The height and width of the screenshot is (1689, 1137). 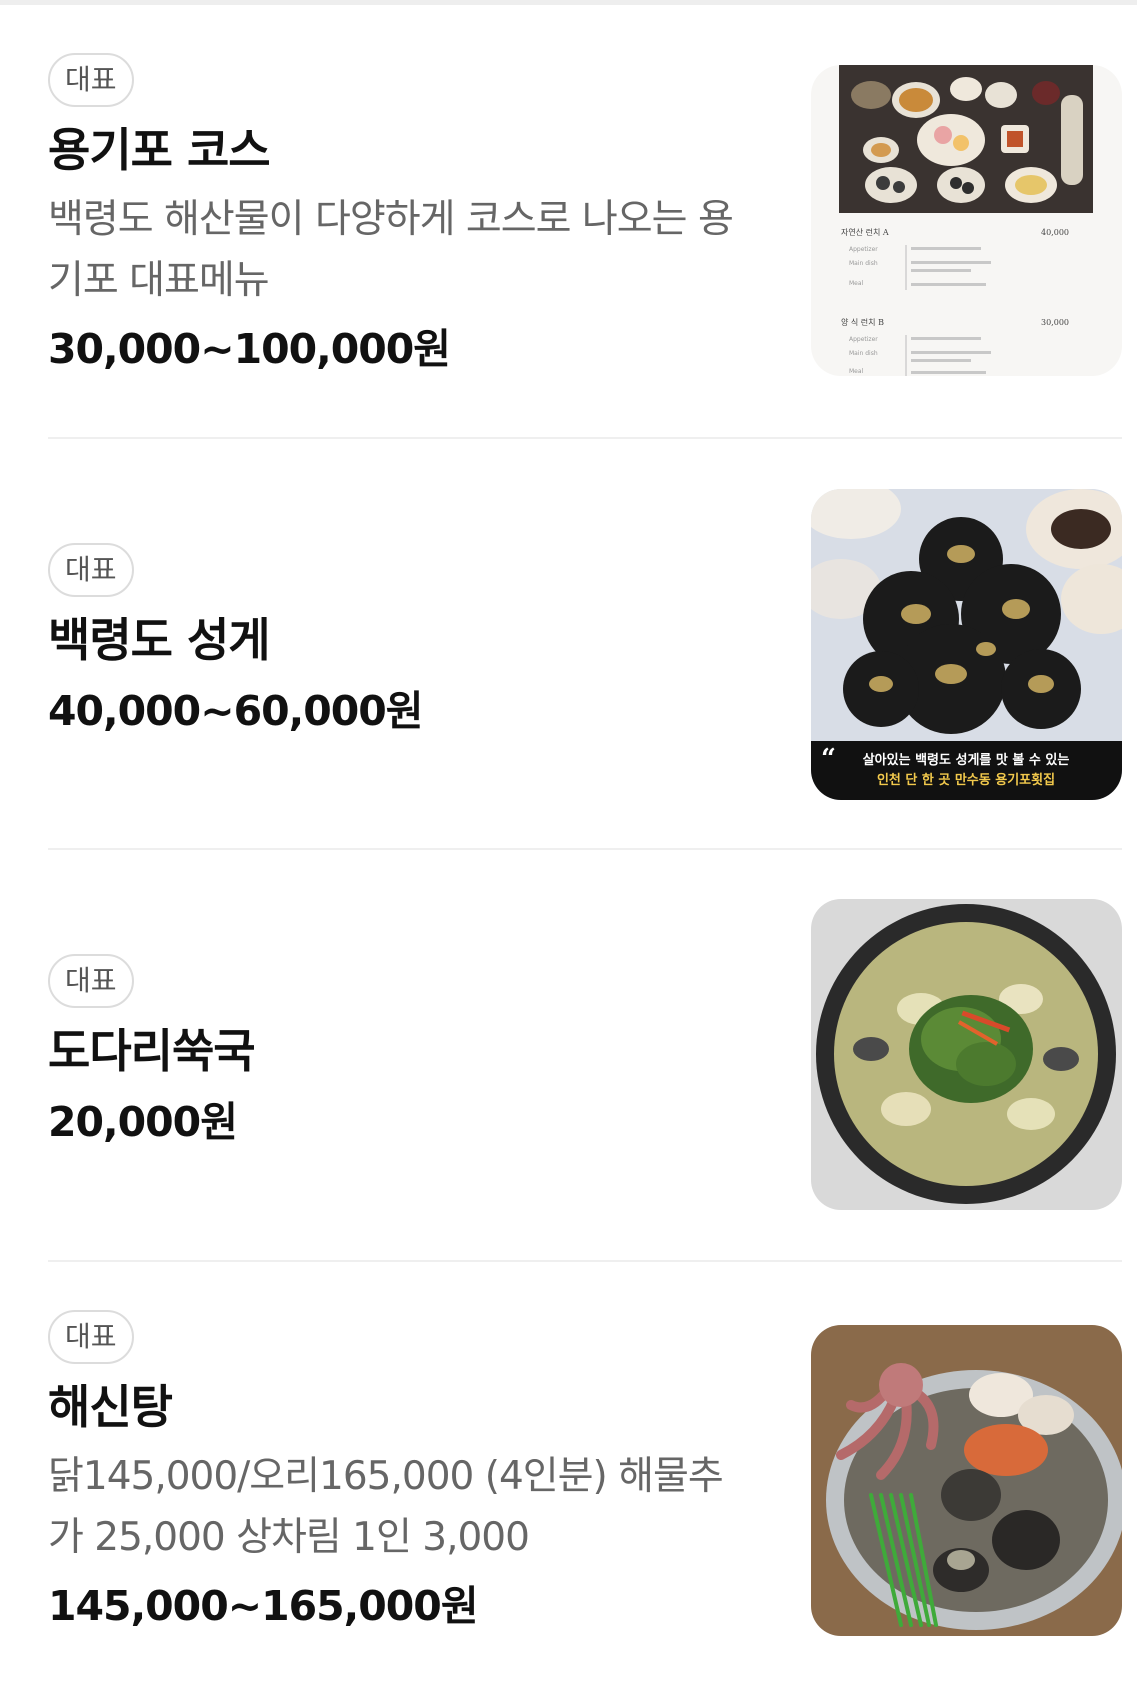 I want to click on menu-meal-label: Meal, so click(x=856, y=283).